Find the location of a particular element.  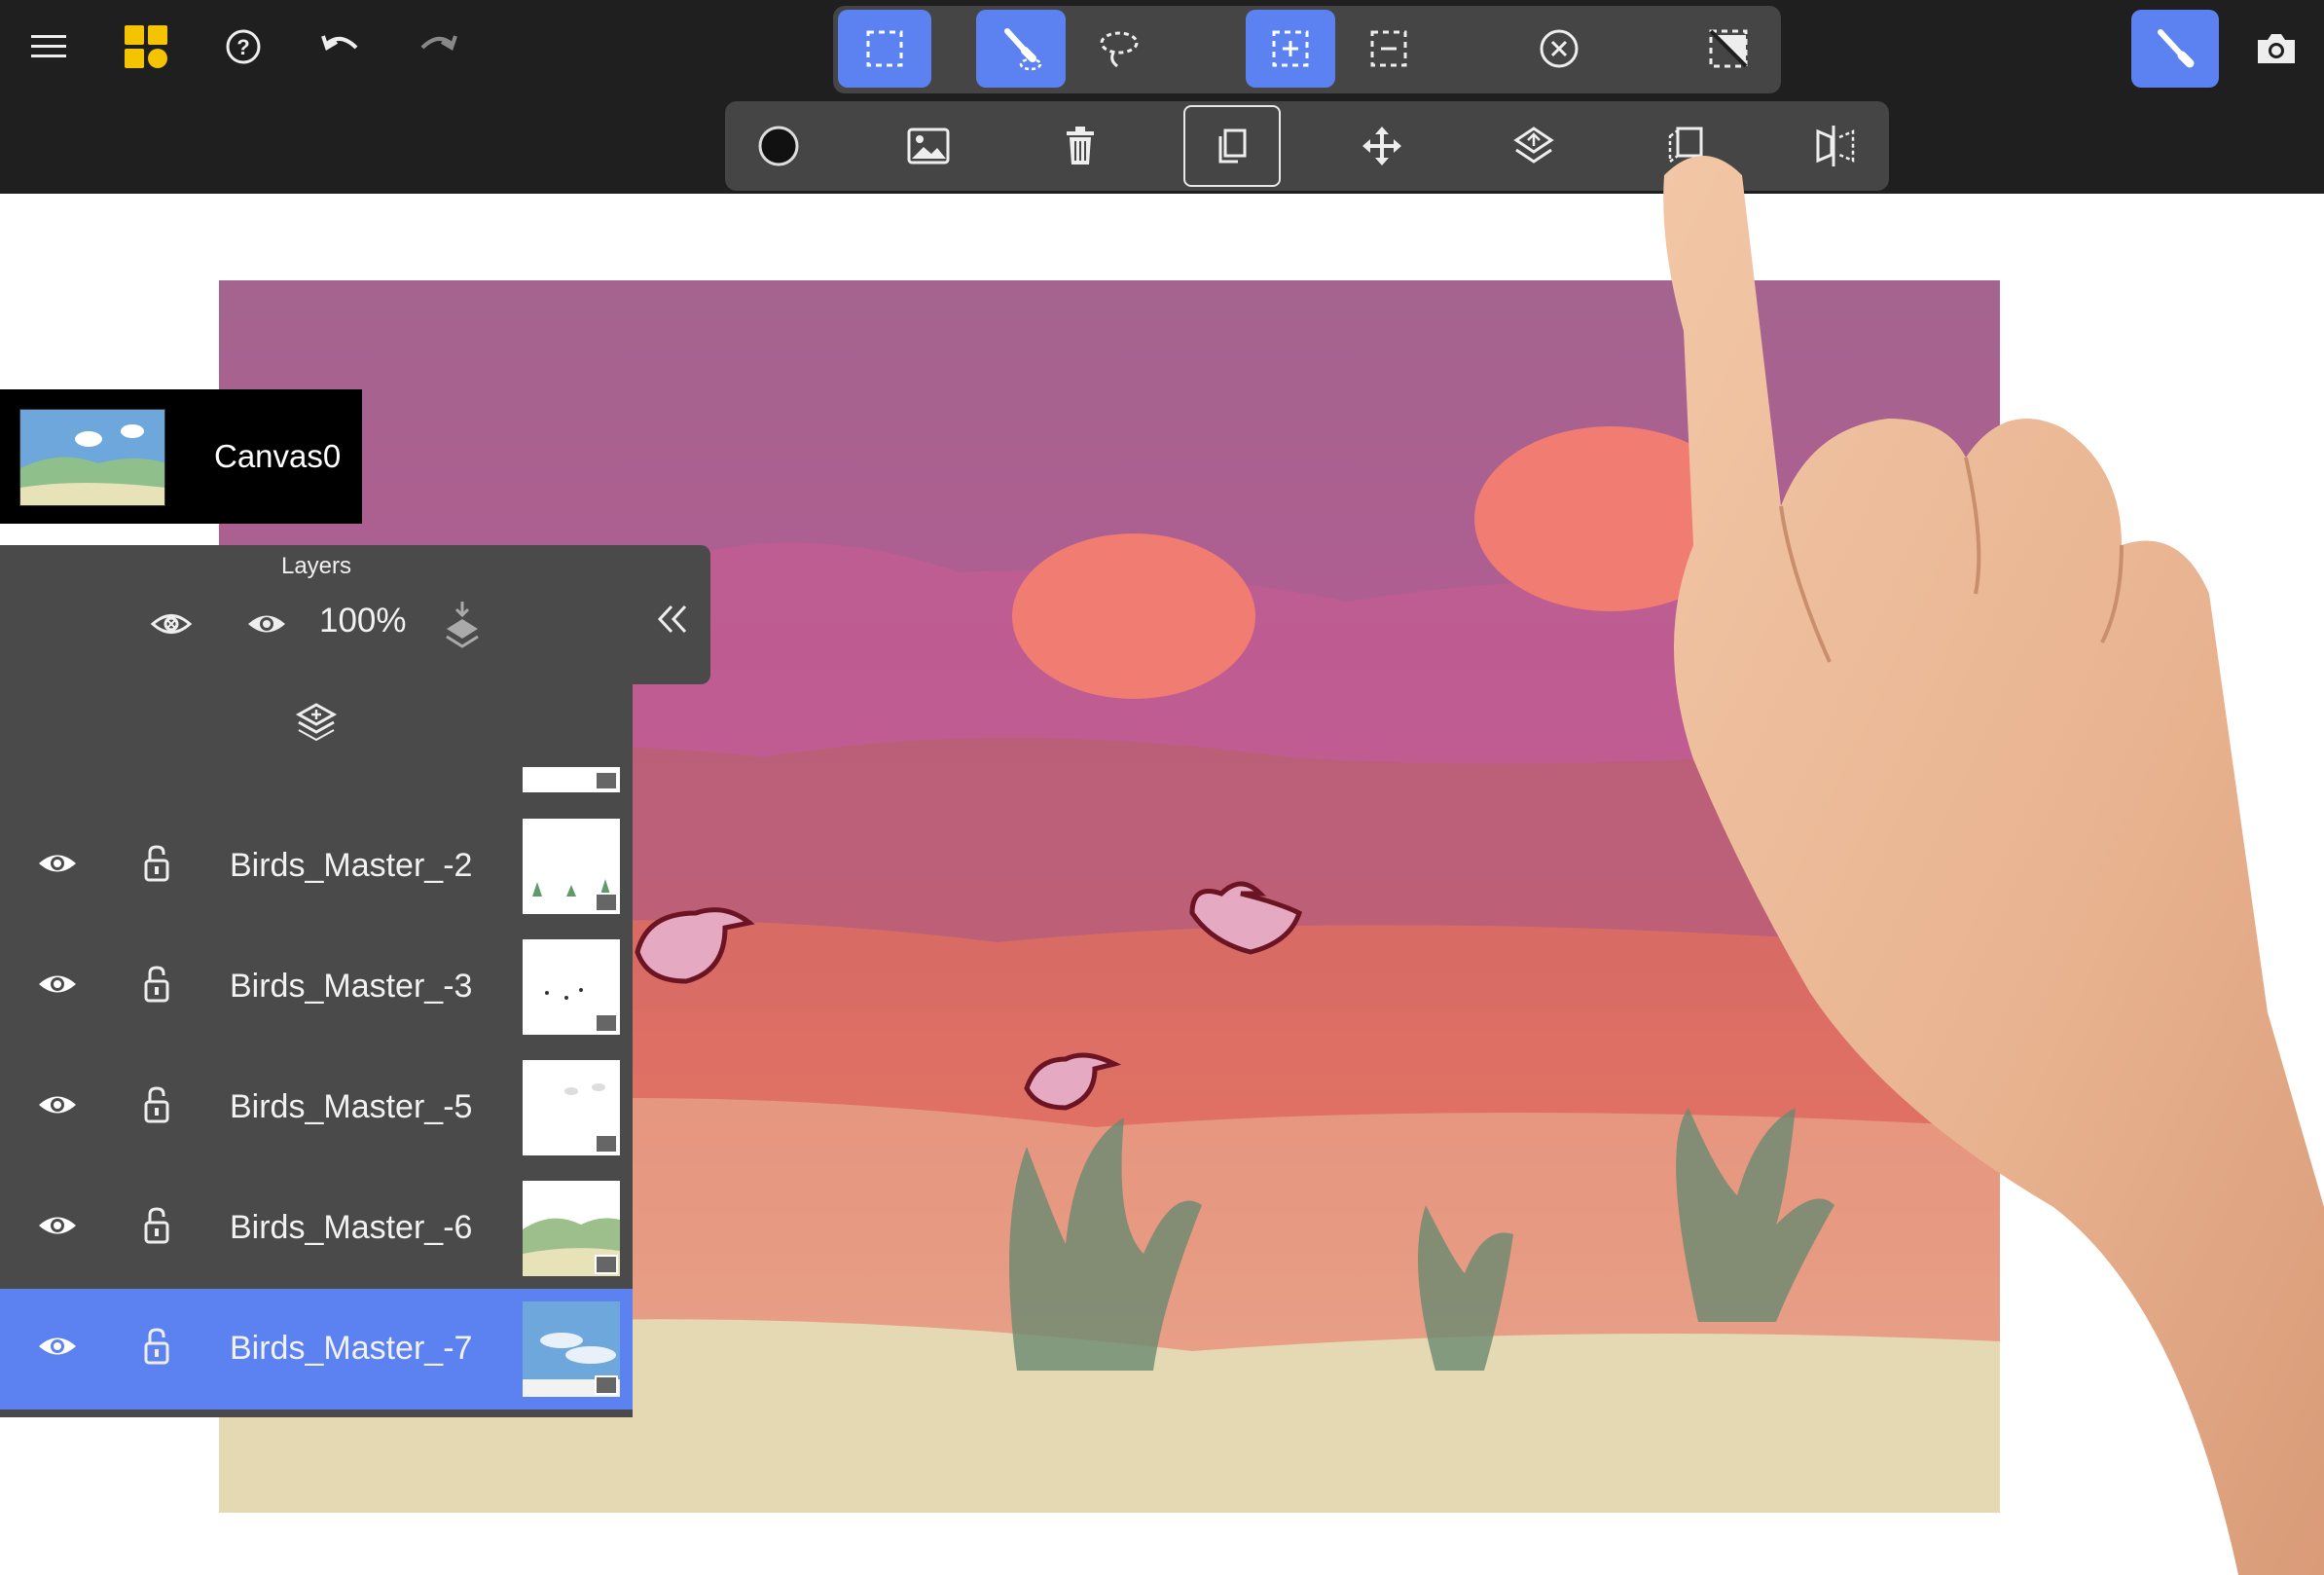

merge-down-icon is located at coordinates (462, 625).